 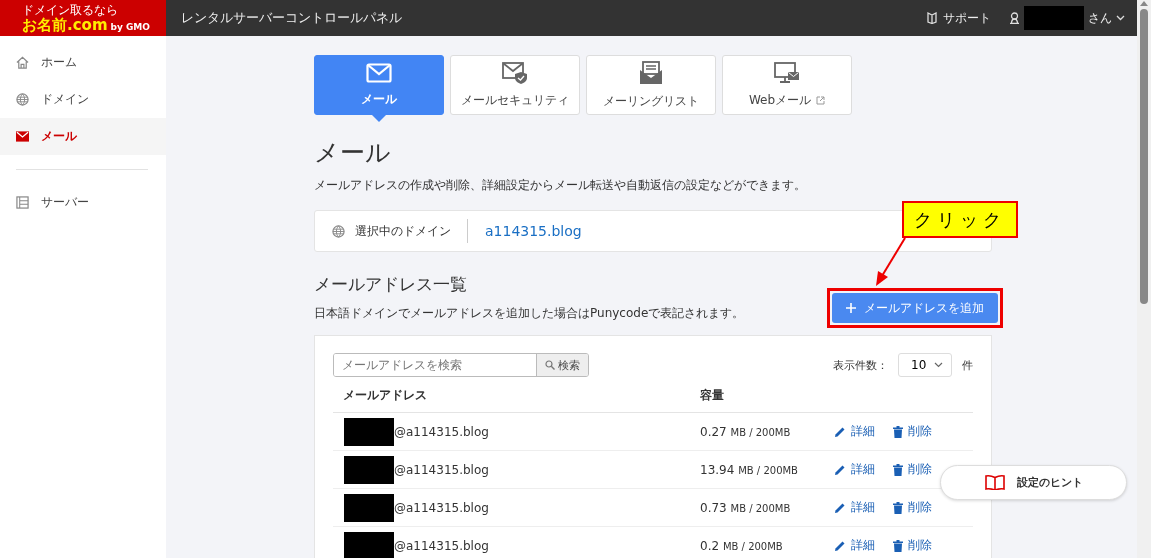 I want to click on hint-button: 設定のヒント, so click(x=1033, y=482).